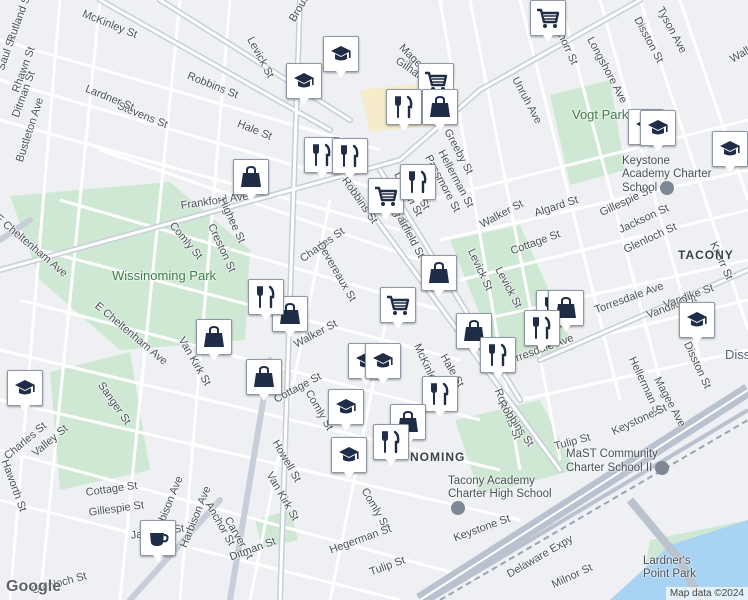 The height and width of the screenshot is (600, 748). I want to click on place-label: Disst, so click(736, 354).